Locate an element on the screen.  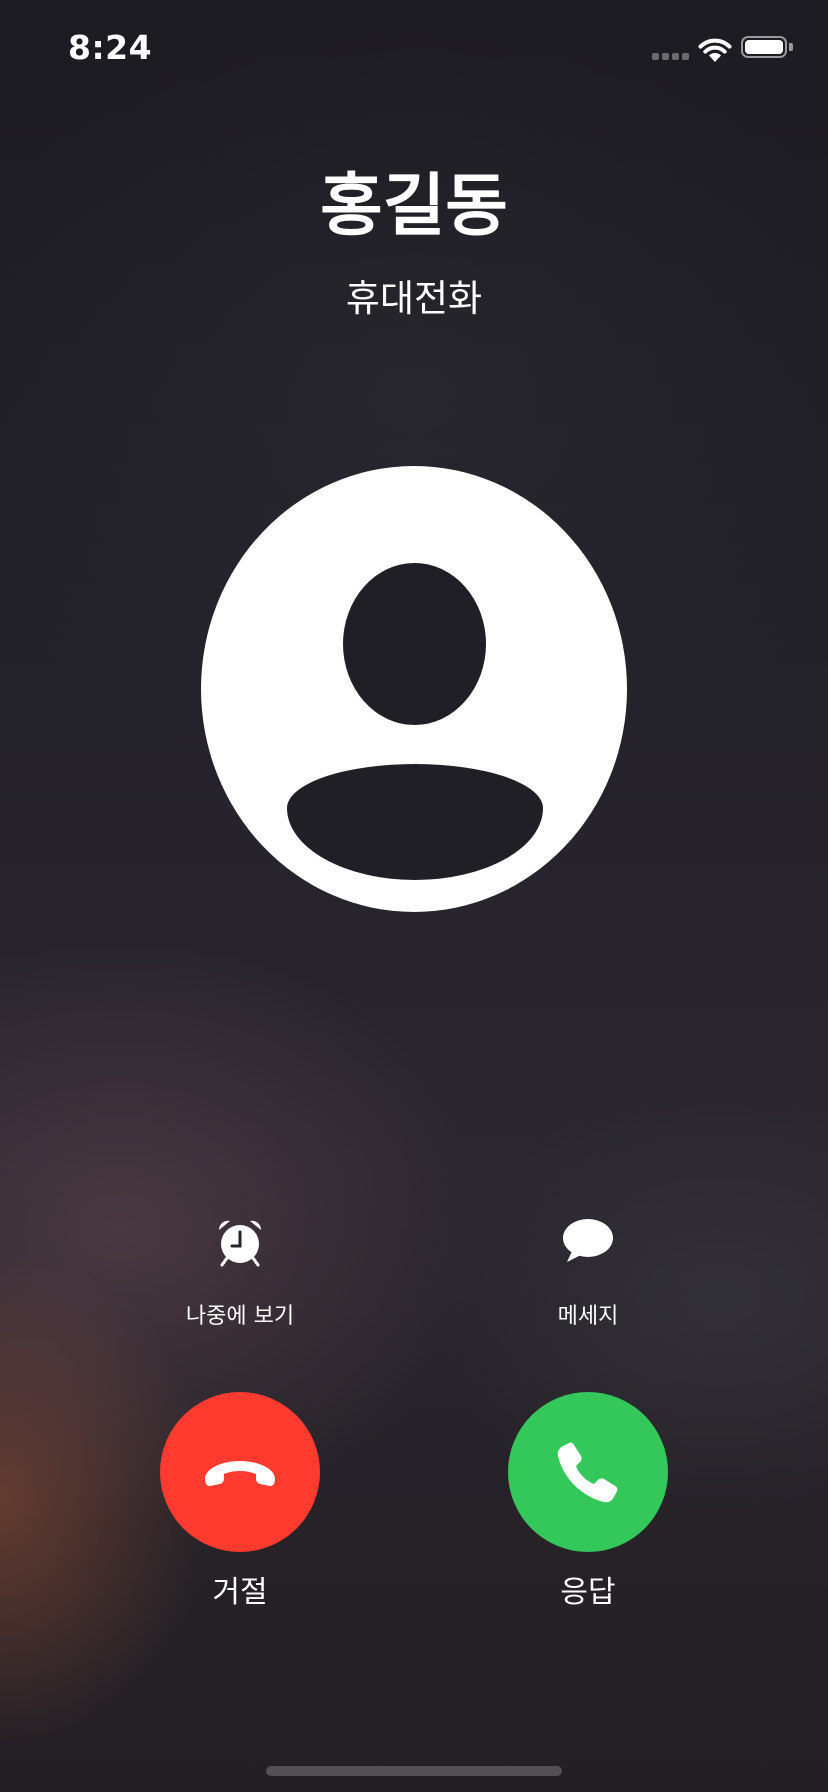
status-time: 8:24 is located at coordinates (110, 47).